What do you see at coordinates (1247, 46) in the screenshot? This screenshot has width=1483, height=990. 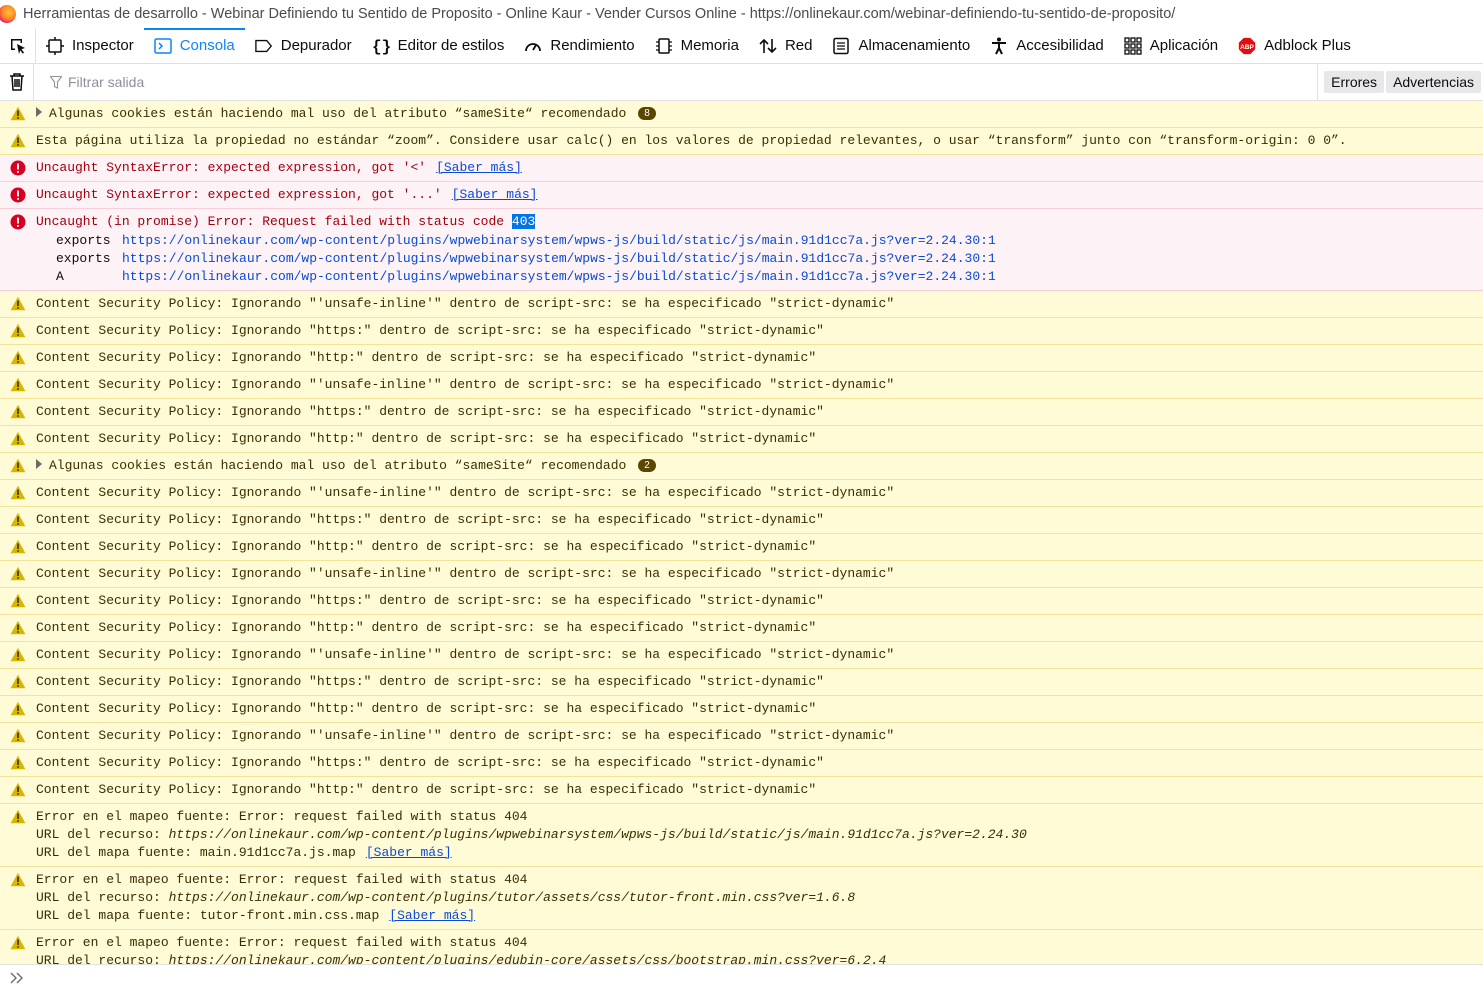 I see `adblock-icon: ABP` at bounding box center [1247, 46].